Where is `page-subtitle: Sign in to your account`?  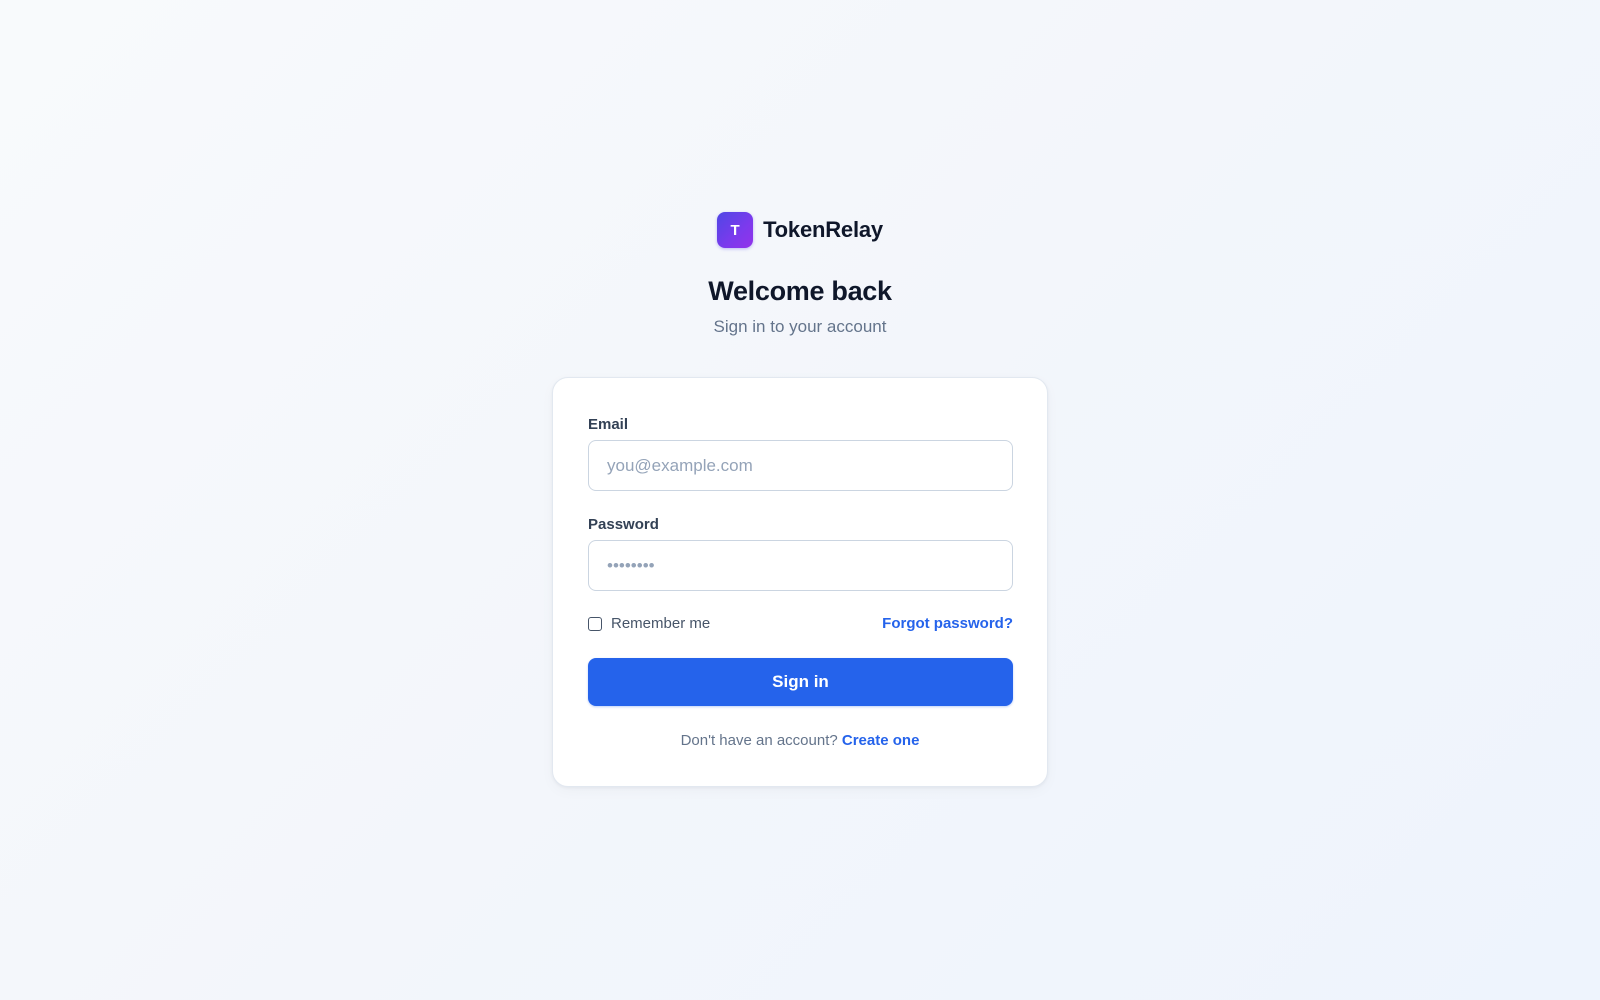
page-subtitle: Sign in to your account is located at coordinates (800, 326).